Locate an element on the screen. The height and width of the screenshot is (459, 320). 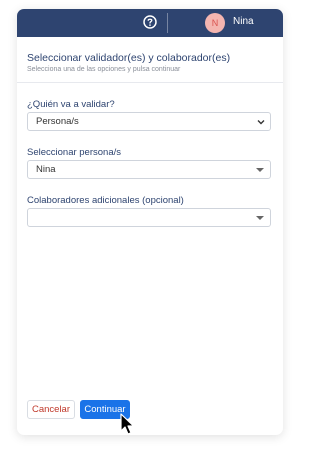
top-bar: N Nina is located at coordinates (150, 23).